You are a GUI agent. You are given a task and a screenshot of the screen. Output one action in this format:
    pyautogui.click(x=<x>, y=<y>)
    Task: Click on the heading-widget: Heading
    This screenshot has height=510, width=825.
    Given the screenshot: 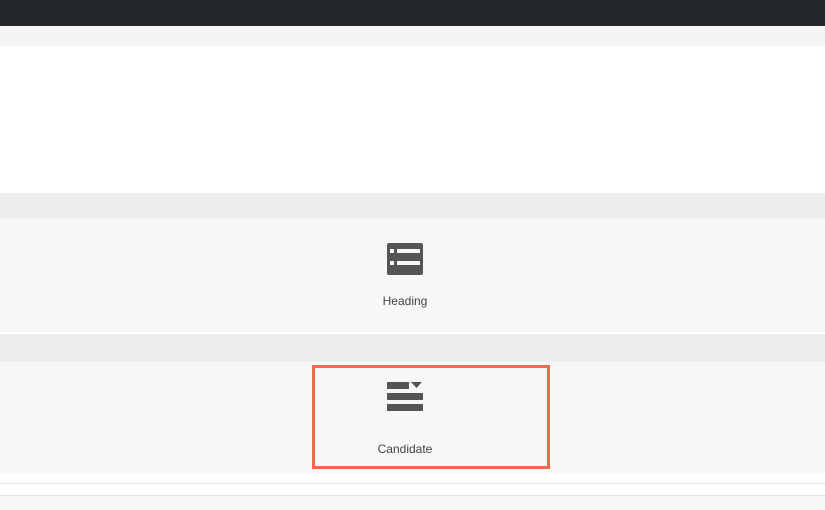 What is the action you would take?
    pyautogui.click(x=405, y=275)
    